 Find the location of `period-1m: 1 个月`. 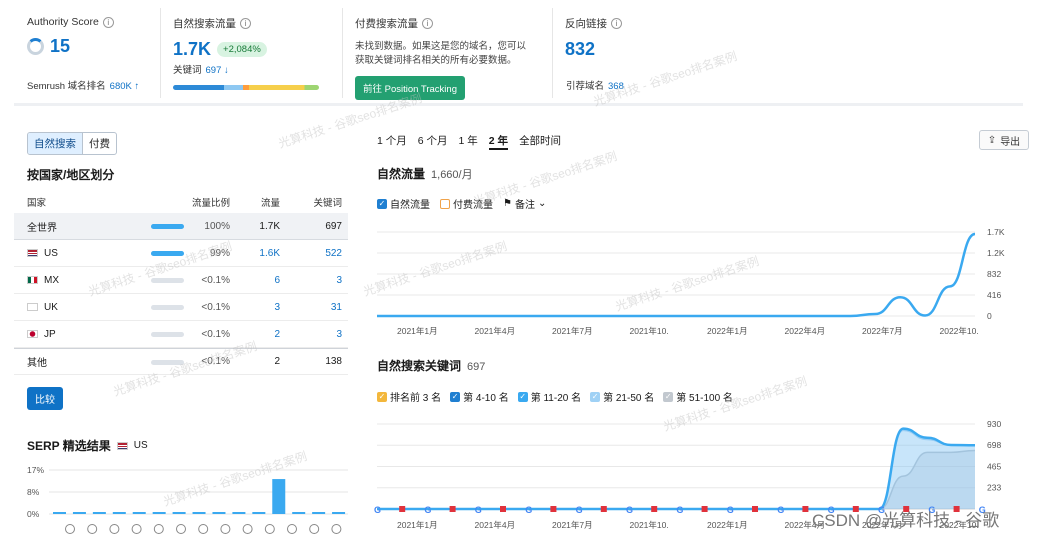

period-1m: 1 个月 is located at coordinates (392, 141).